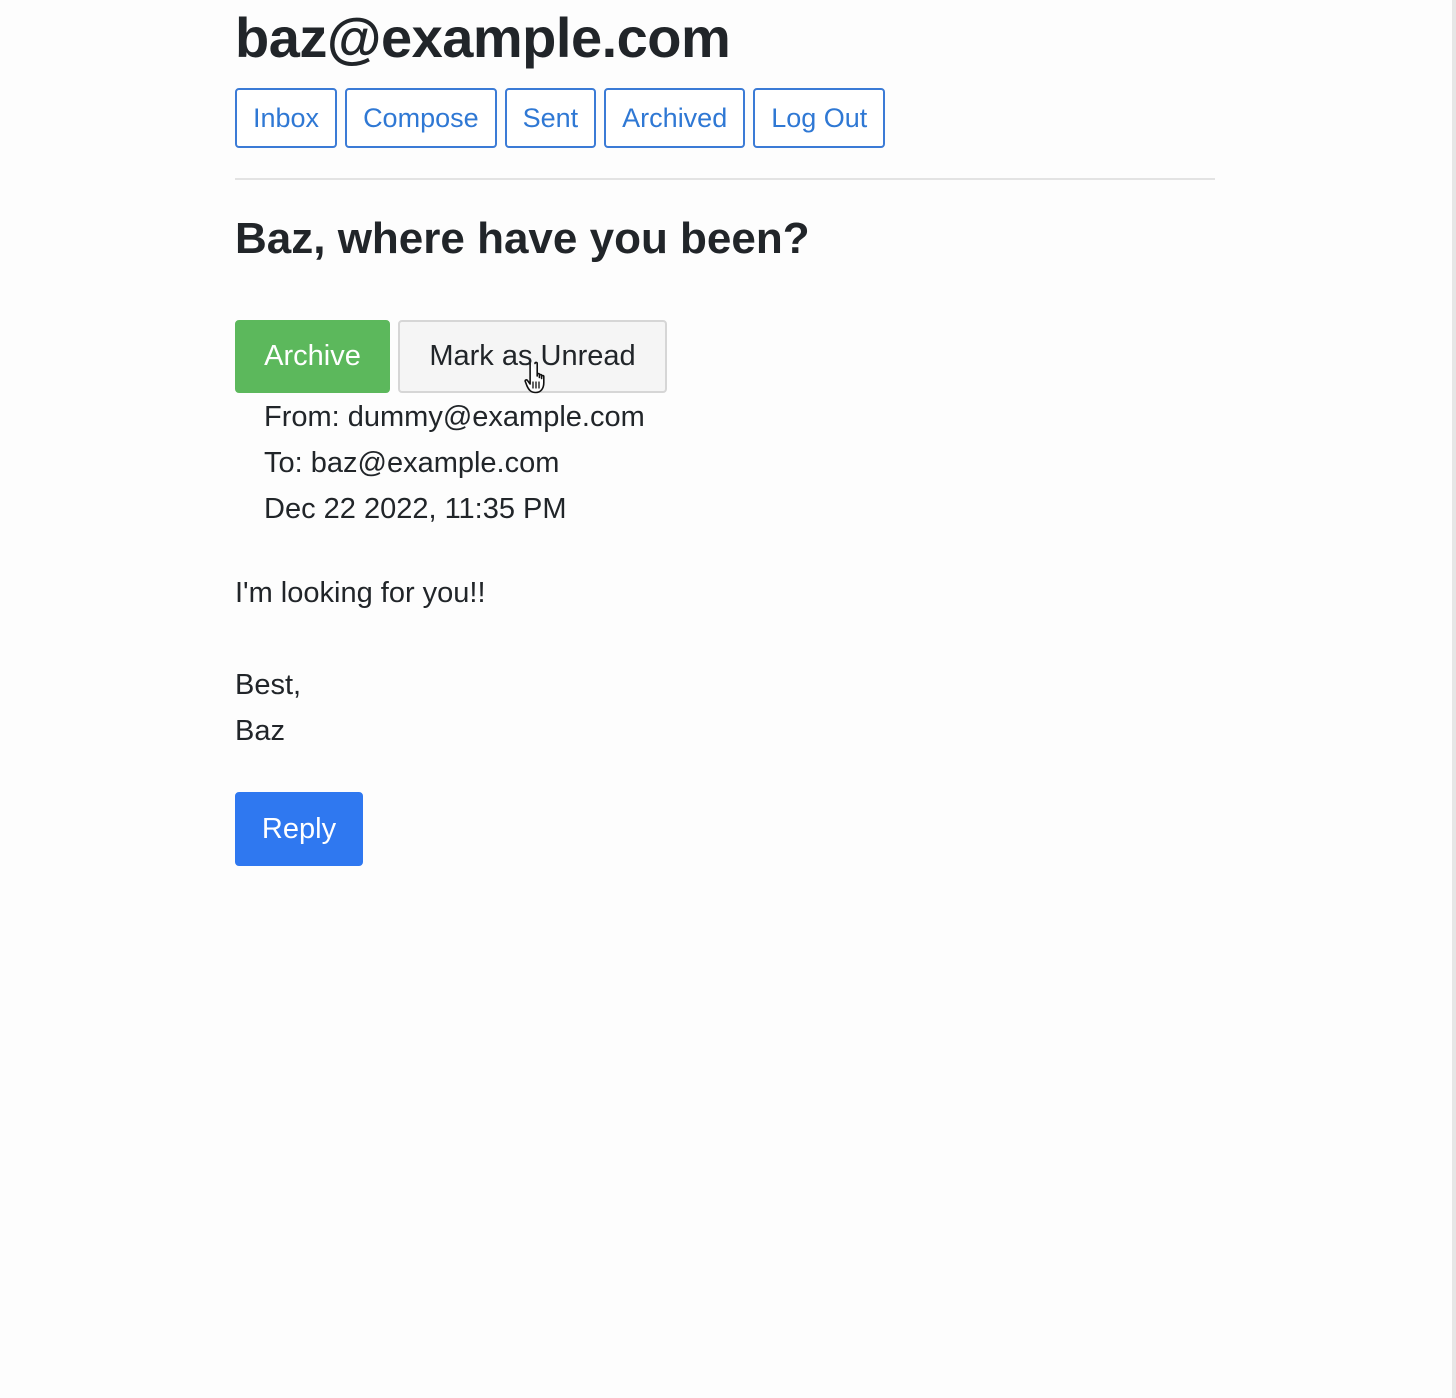 The width and height of the screenshot is (1456, 1398). I want to click on reply-button: Reply, so click(299, 829).